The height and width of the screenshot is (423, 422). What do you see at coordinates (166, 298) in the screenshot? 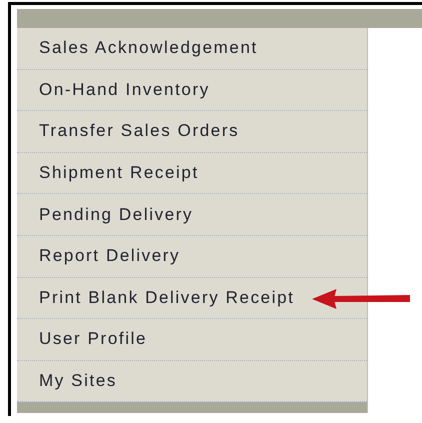
I see `menu-item: Print Blank Delivery Receipt` at bounding box center [166, 298].